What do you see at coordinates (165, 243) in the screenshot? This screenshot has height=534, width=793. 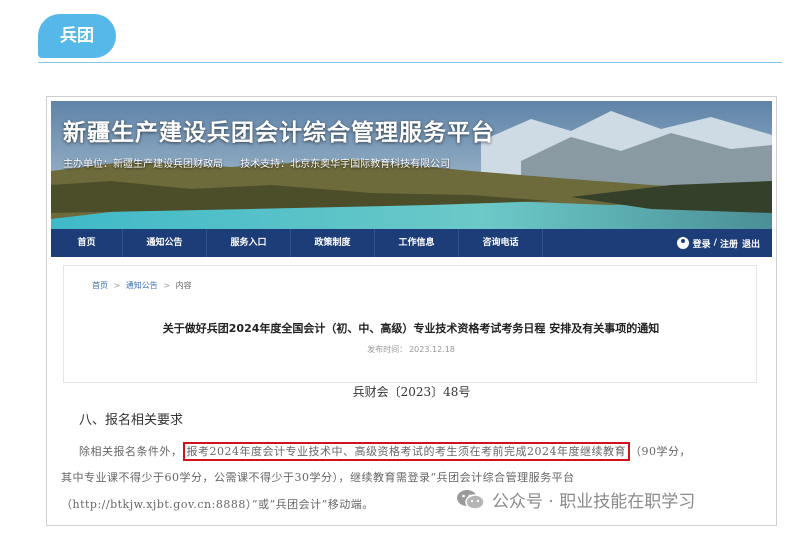 I see `nav-item-notices: 通知公告` at bounding box center [165, 243].